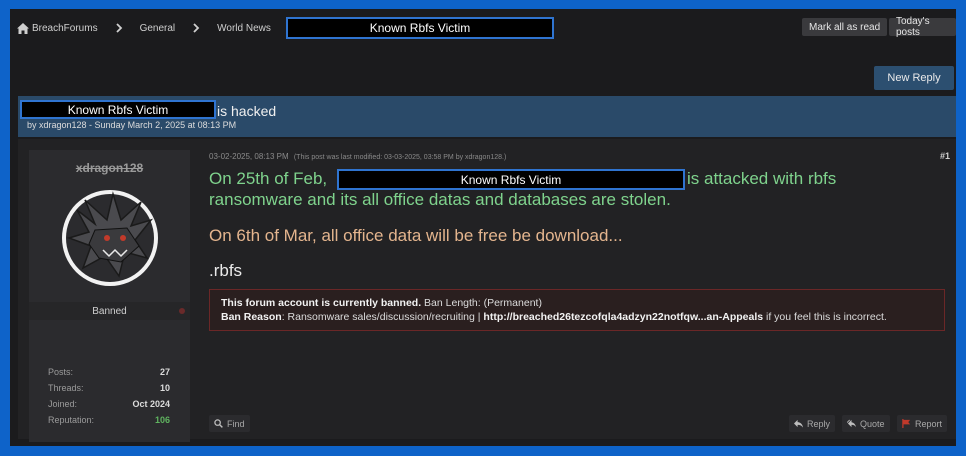  Describe the element at coordinates (109, 311) in the screenshot. I see `author-status-banned: Banned` at that location.